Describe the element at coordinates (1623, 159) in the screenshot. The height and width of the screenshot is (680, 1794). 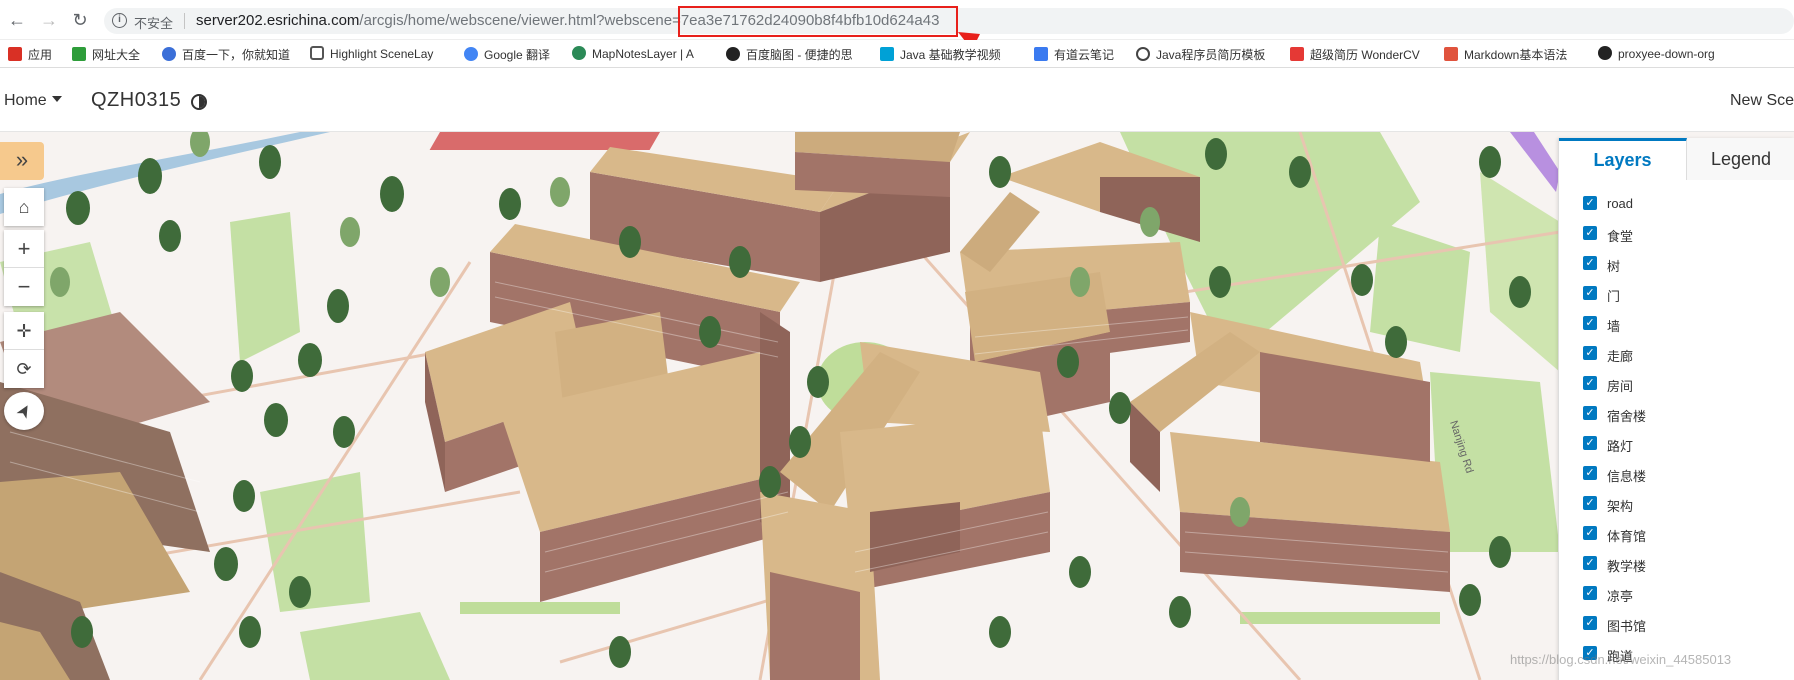
I see `tab-layers: Layers` at that location.